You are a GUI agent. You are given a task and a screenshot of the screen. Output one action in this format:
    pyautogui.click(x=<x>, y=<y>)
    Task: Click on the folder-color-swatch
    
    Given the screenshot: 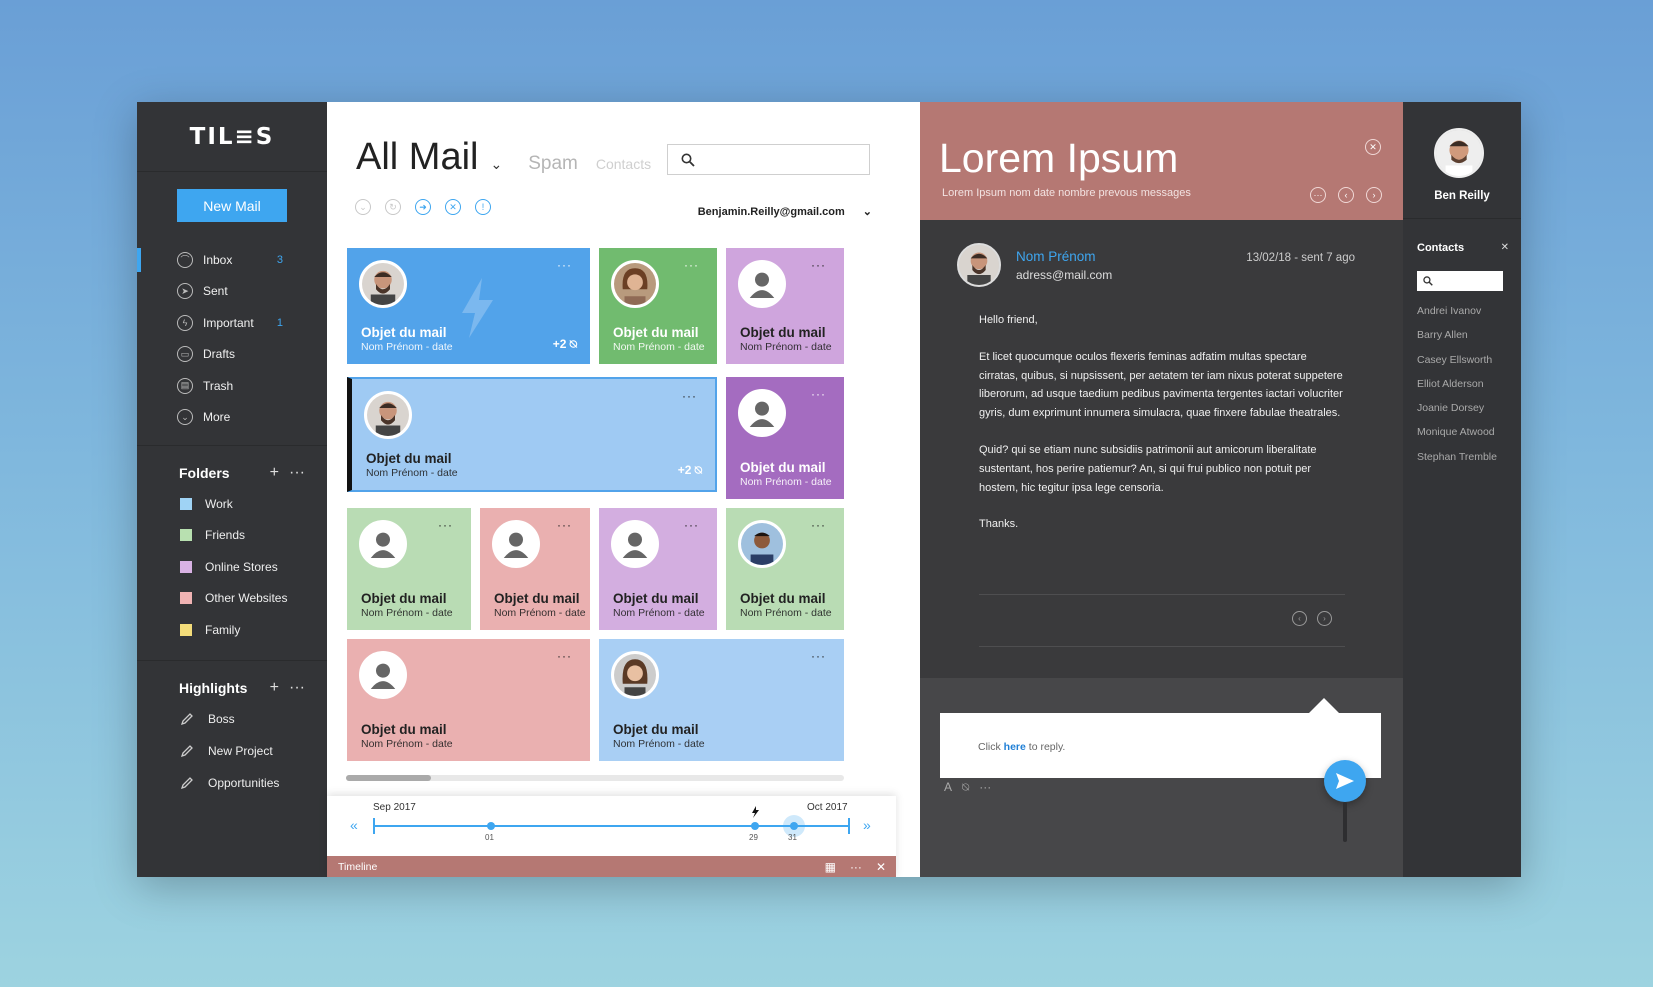 What is the action you would take?
    pyautogui.click(x=186, y=566)
    